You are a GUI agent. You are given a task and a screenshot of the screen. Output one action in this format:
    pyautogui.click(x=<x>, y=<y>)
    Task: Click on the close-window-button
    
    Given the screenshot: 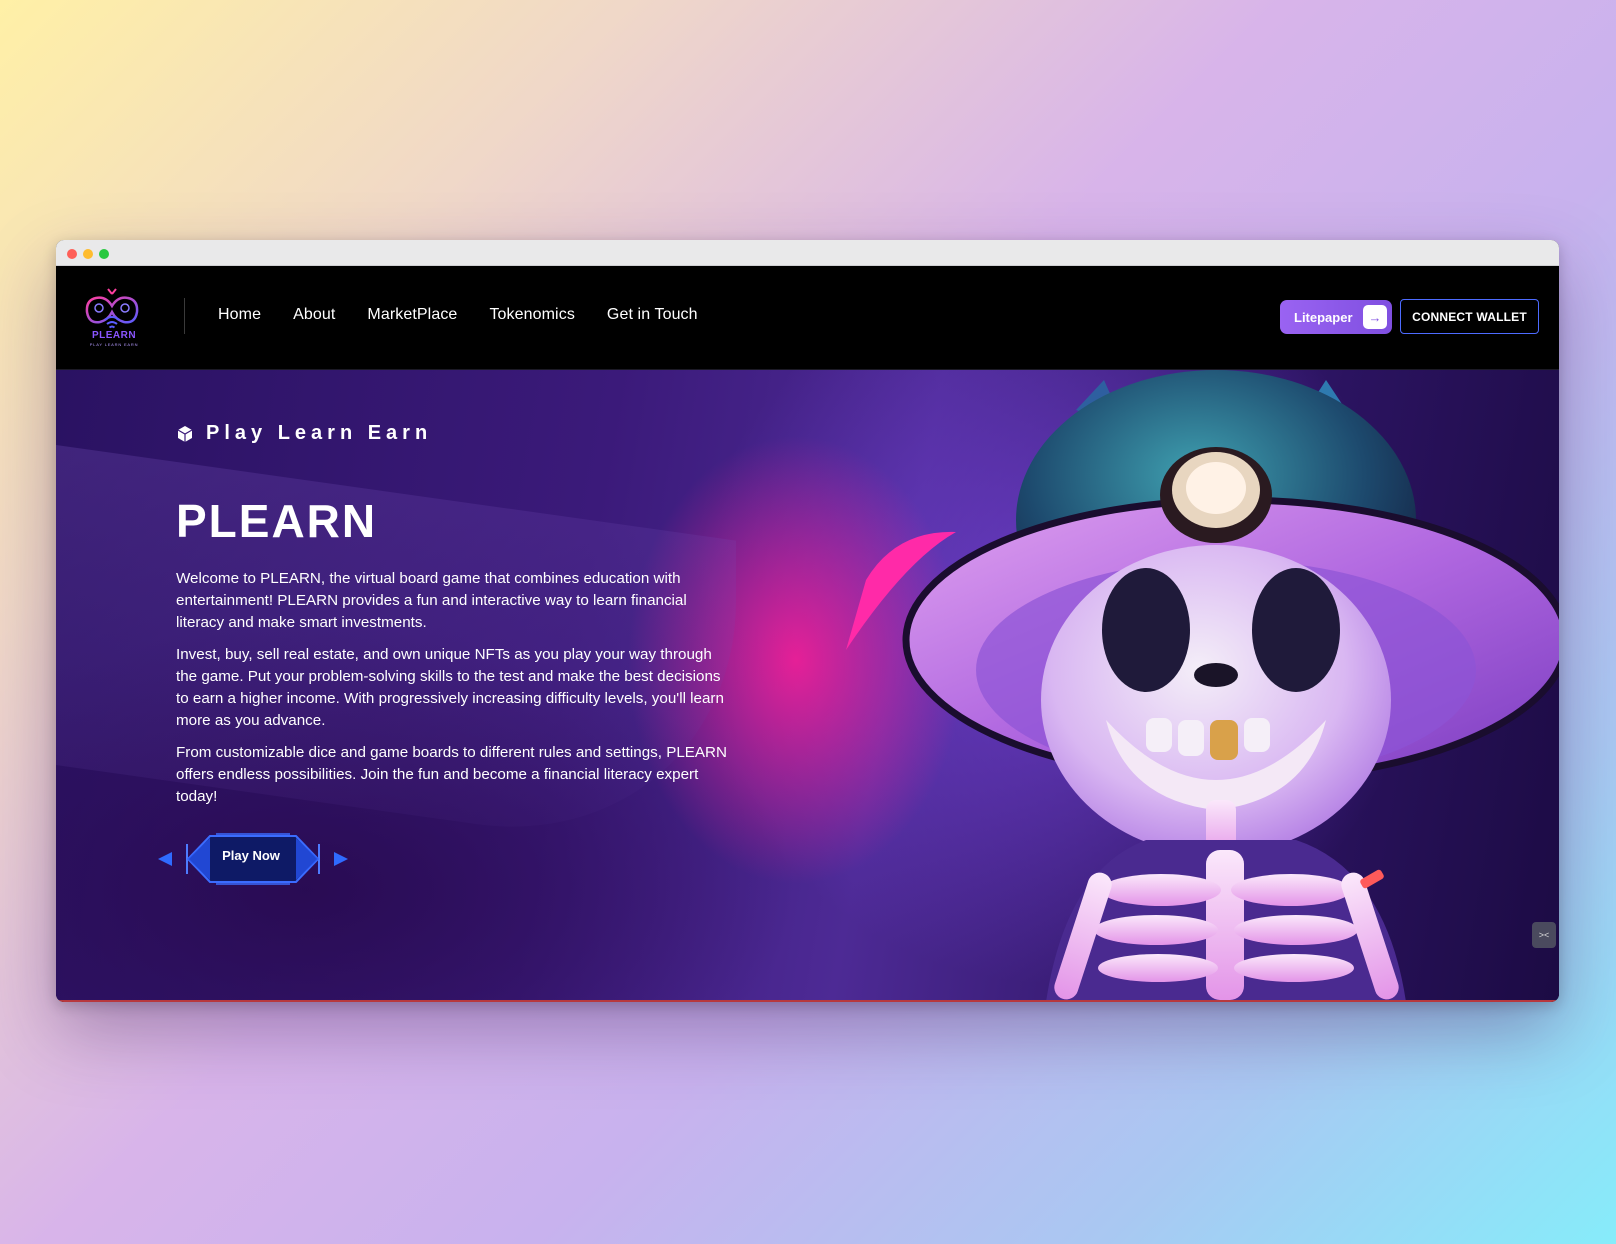 What is the action you would take?
    pyautogui.click(x=72, y=254)
    